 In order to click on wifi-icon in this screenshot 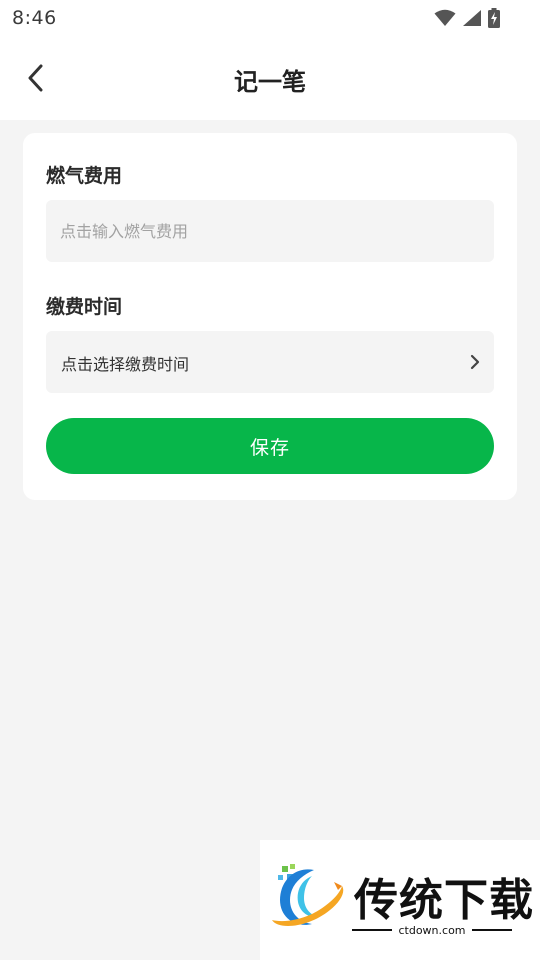, I will do `click(445, 17)`.